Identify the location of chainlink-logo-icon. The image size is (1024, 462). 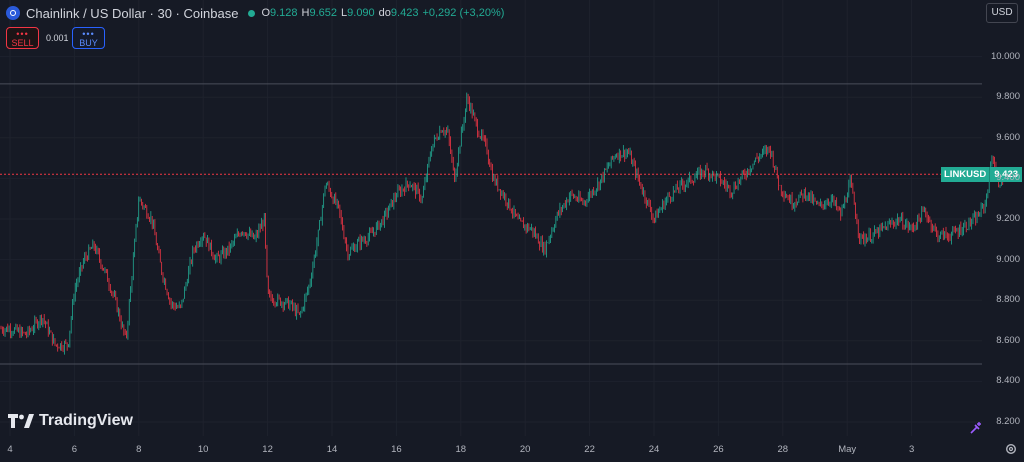
(13, 13).